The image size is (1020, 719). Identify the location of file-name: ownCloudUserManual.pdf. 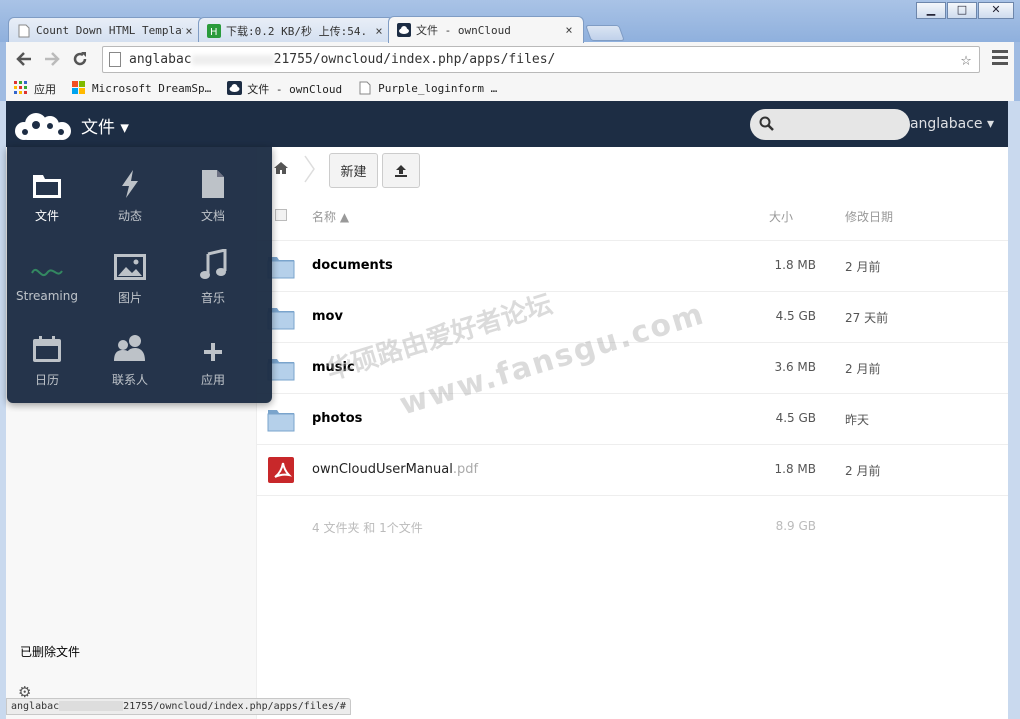
(395, 469).